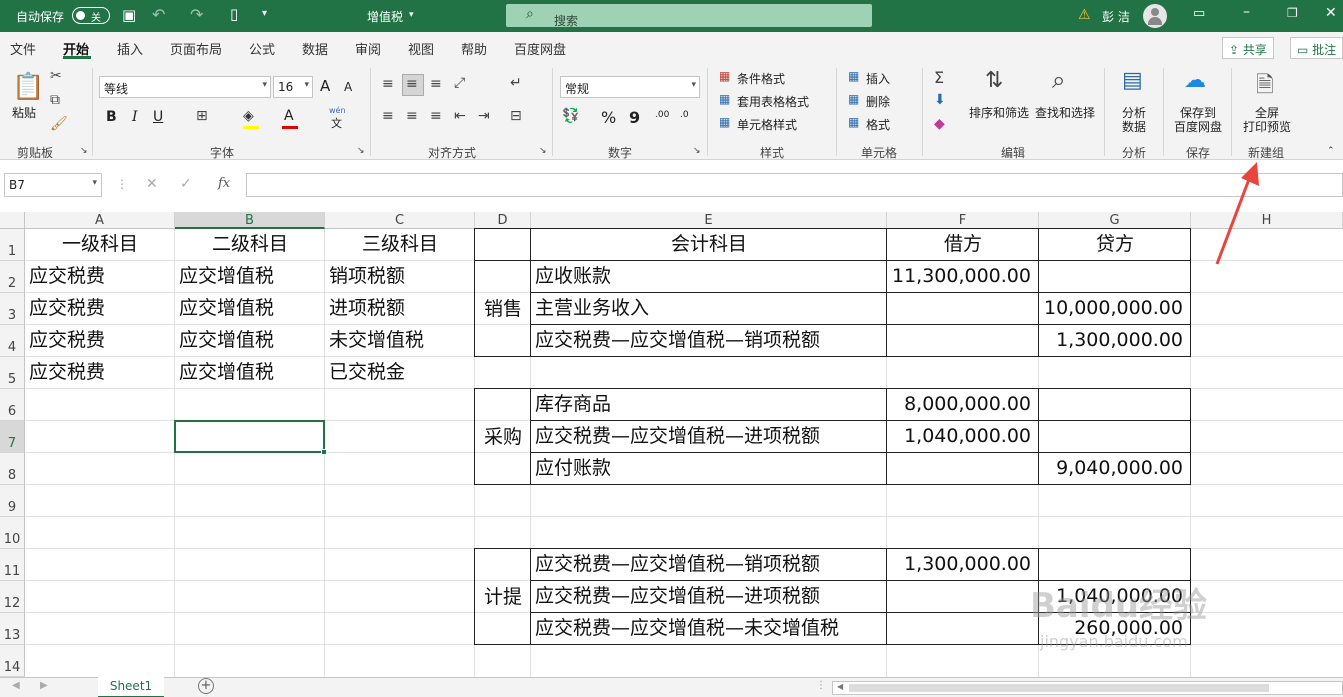 This screenshot has height=697, width=1343. I want to click on cell-styles-button: 单元格样式, so click(767, 124).